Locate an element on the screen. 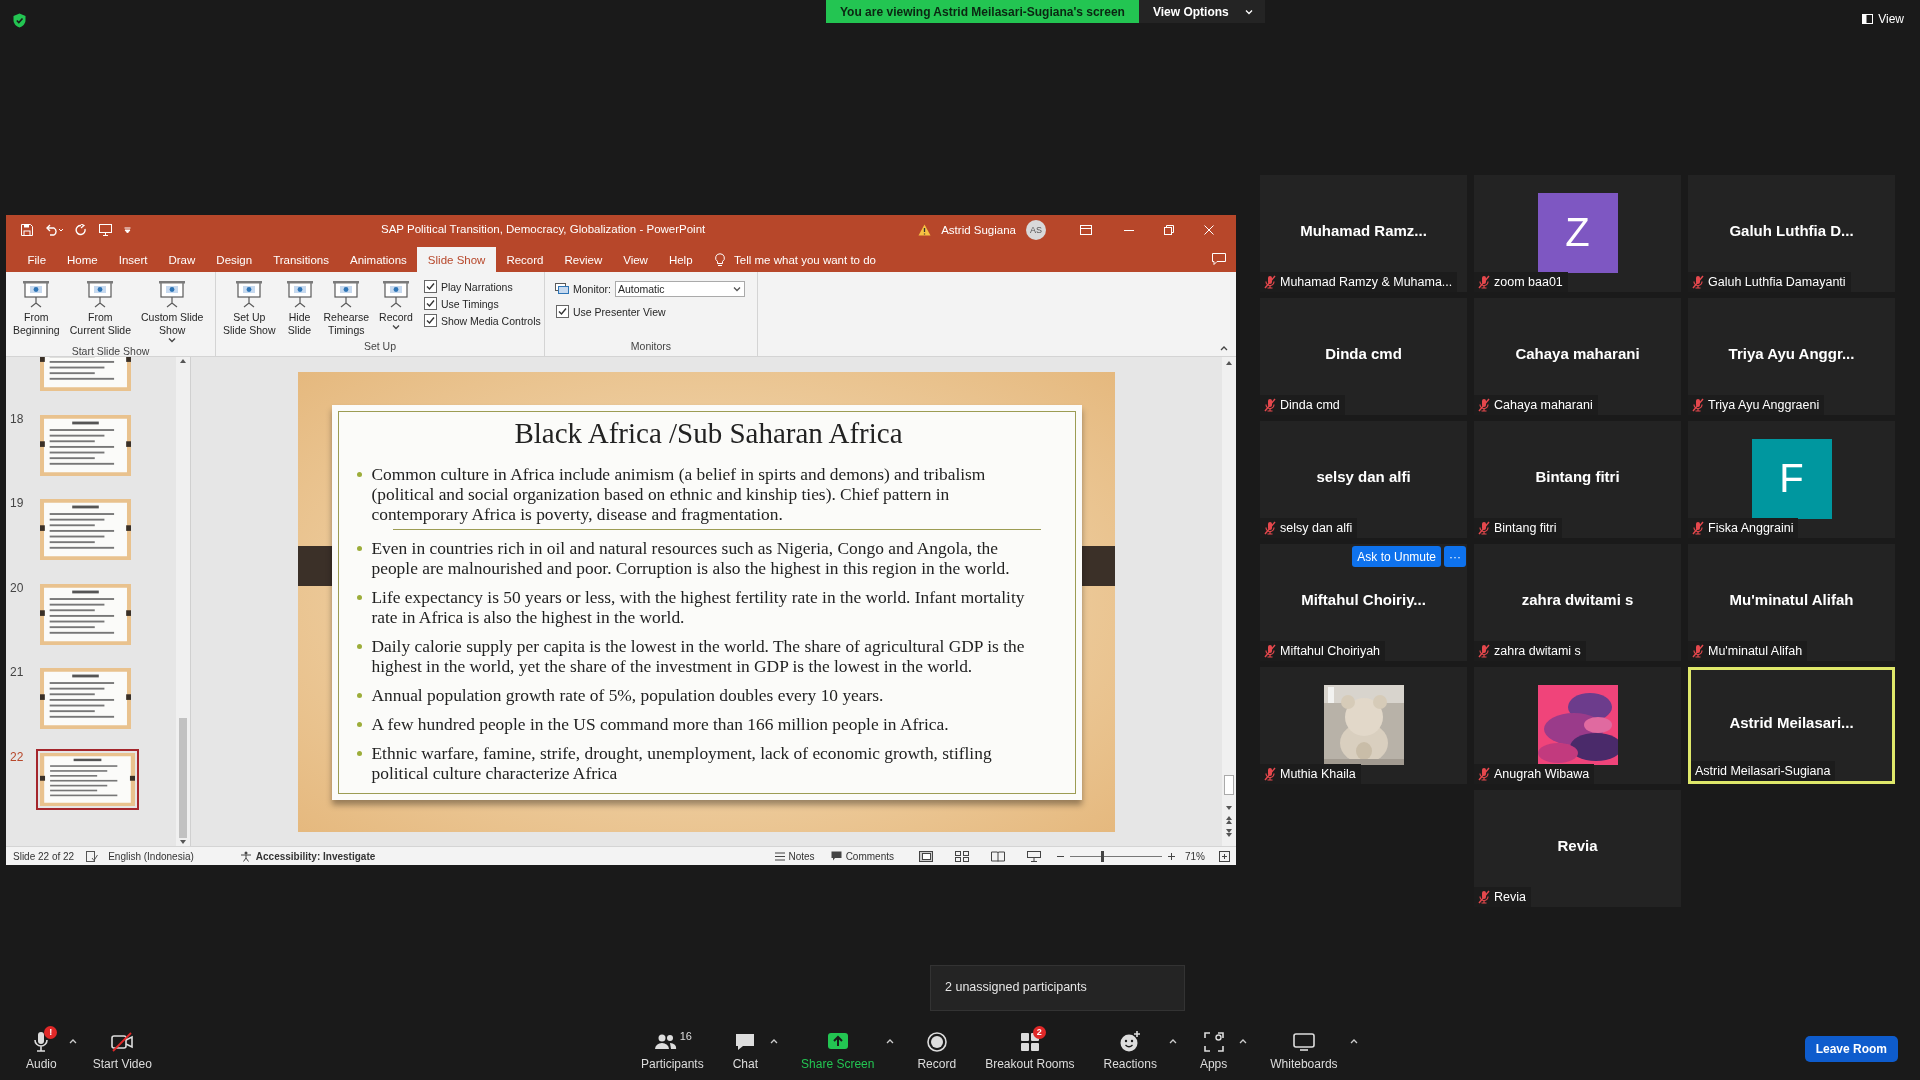 The height and width of the screenshot is (1080, 1920). ribbon-button: Hide Slide is located at coordinates (299, 308).